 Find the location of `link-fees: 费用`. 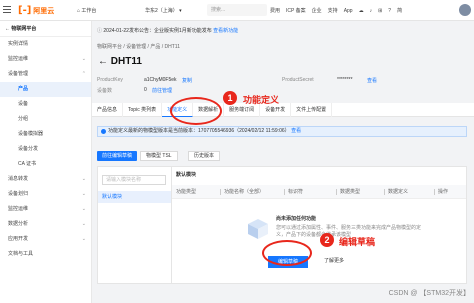

link-fees: 费用 is located at coordinates (275, 10).